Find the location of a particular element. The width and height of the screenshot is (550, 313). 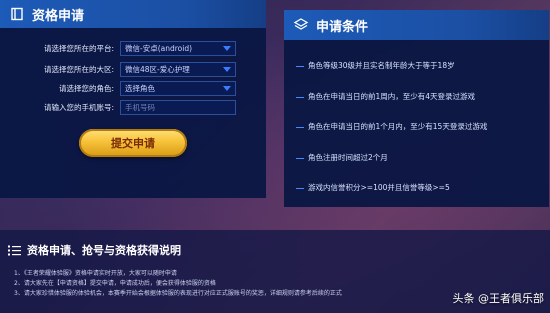

application-header: 资格申请 is located at coordinates (133, 14).